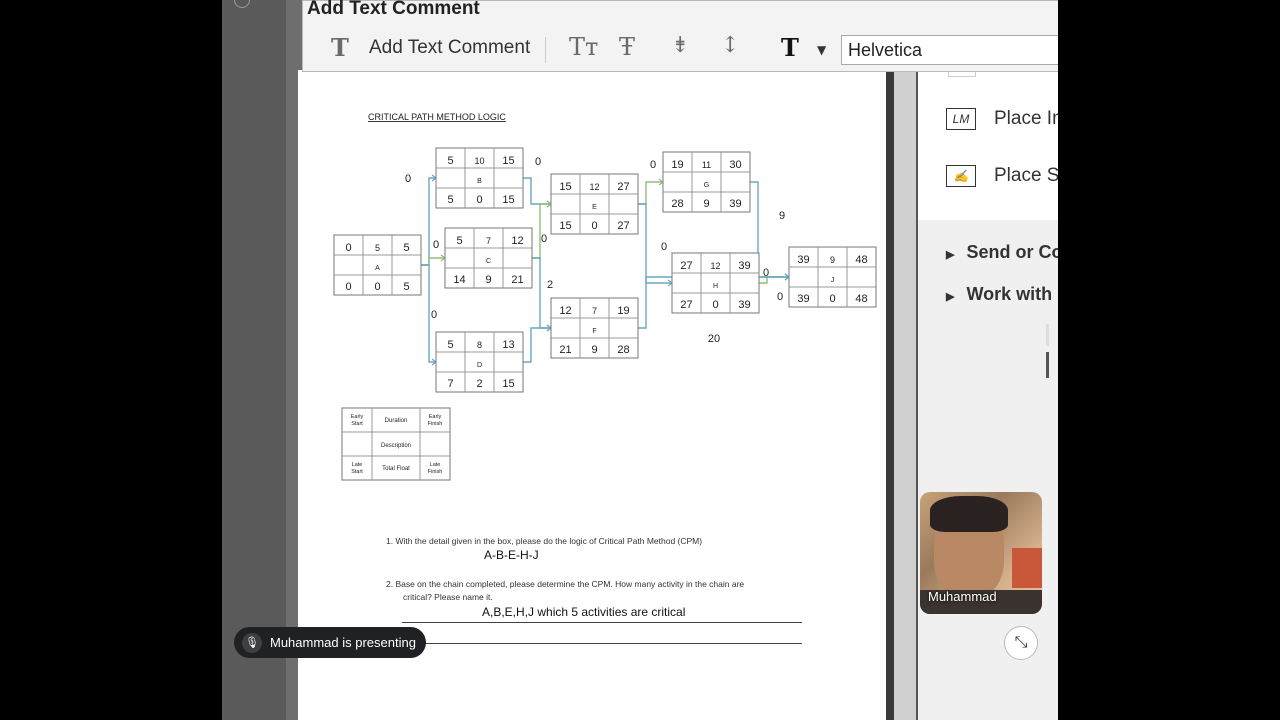 The width and height of the screenshot is (1280, 720). What do you see at coordinates (393, 9) in the screenshot?
I see `toolbar-title: Add Text Comment` at bounding box center [393, 9].